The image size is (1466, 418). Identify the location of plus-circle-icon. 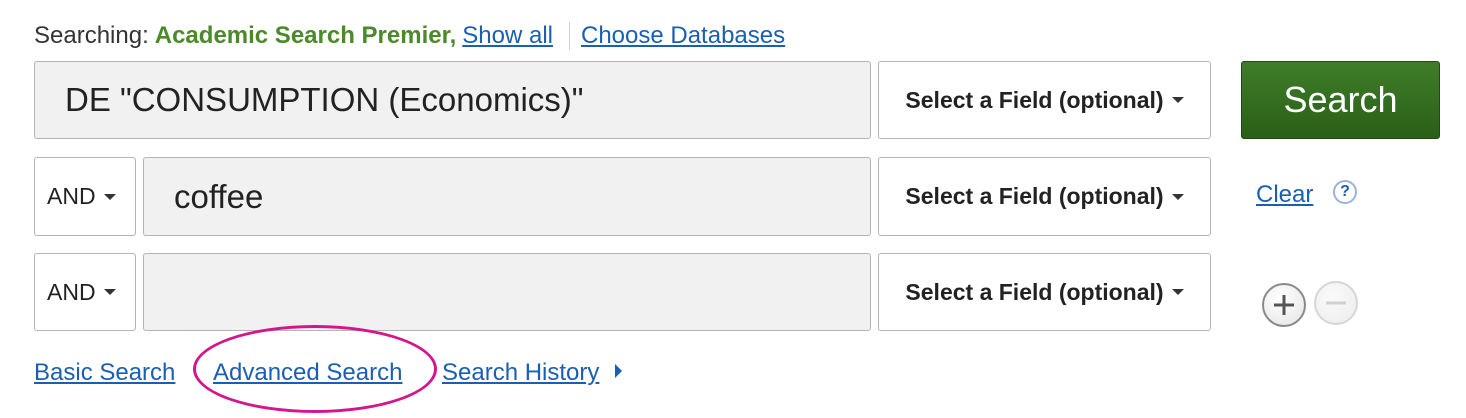
(1284, 305).